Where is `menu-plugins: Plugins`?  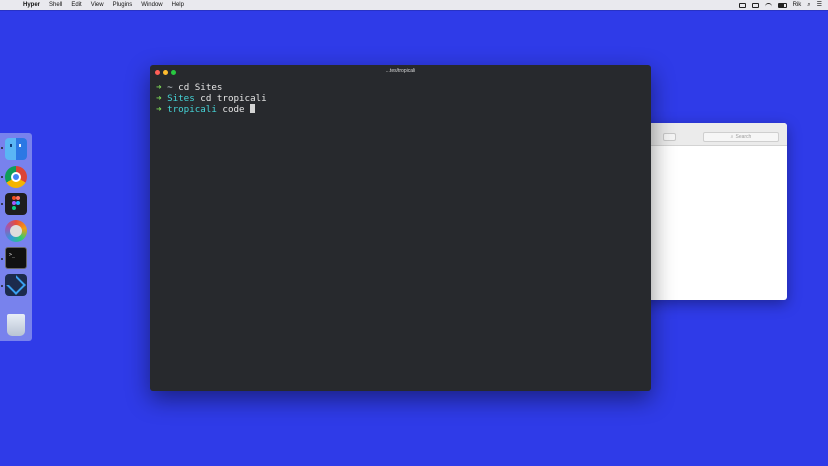 menu-plugins: Plugins is located at coordinates (123, 5).